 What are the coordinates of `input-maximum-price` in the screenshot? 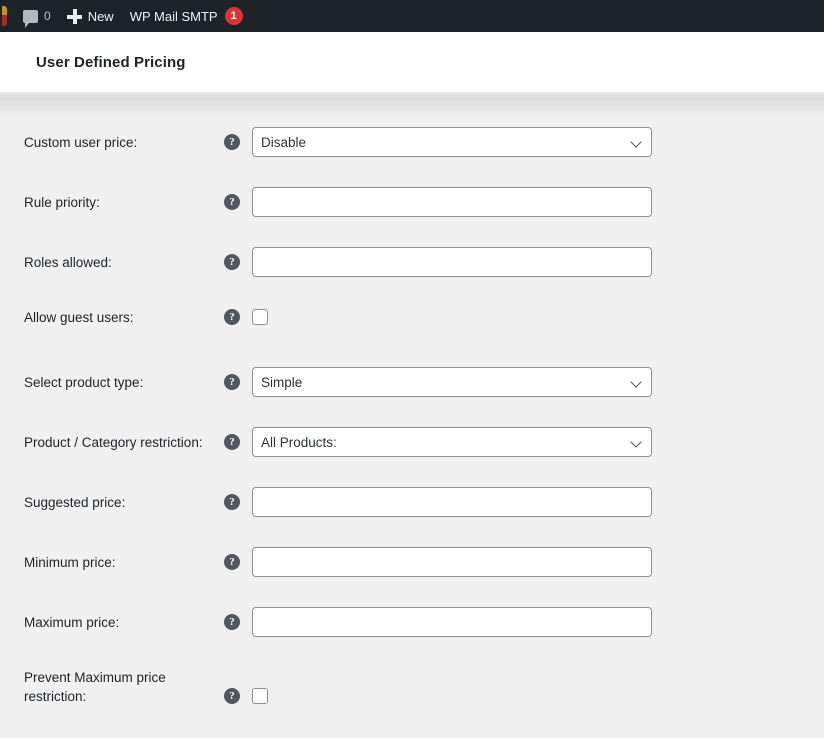 It's located at (452, 622).